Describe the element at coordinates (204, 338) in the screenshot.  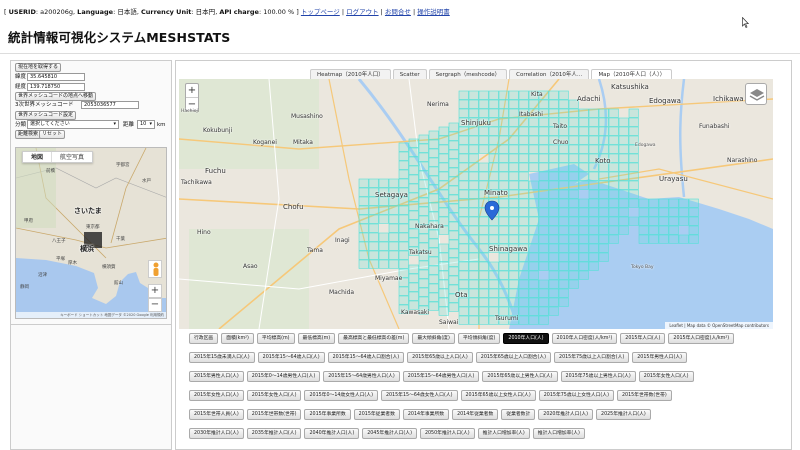
I see `attribute-button: 行政区画` at that location.